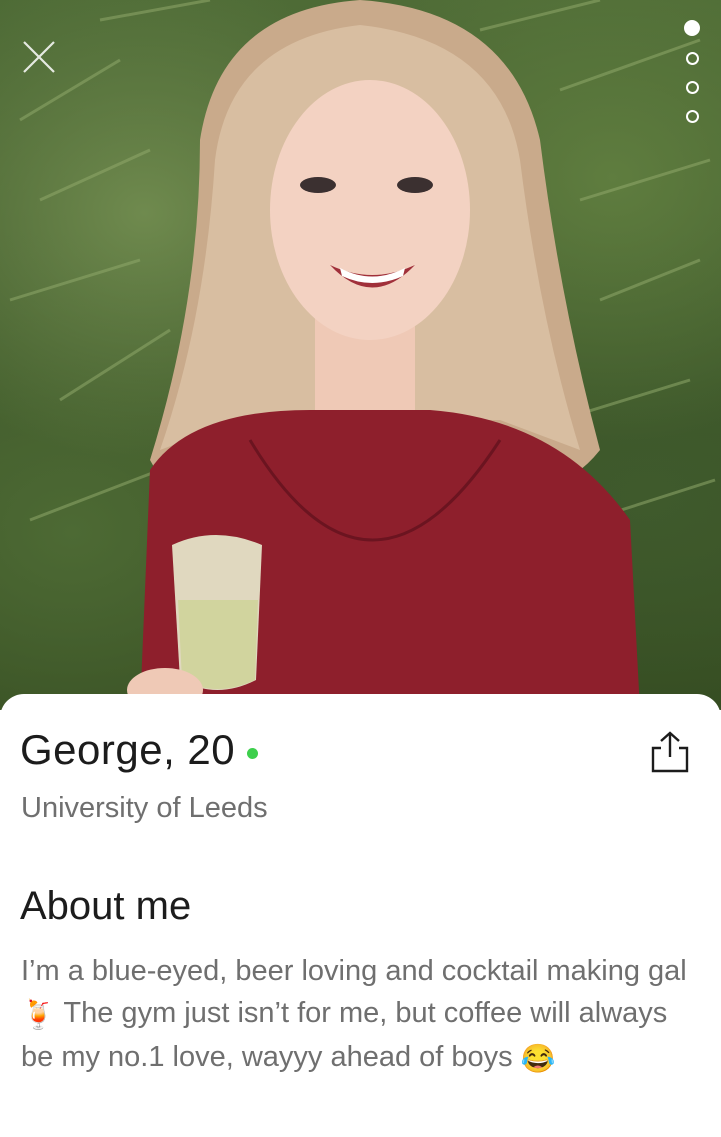  What do you see at coordinates (538, 1058) in the screenshot?
I see `laughing-emoji: 😂` at bounding box center [538, 1058].